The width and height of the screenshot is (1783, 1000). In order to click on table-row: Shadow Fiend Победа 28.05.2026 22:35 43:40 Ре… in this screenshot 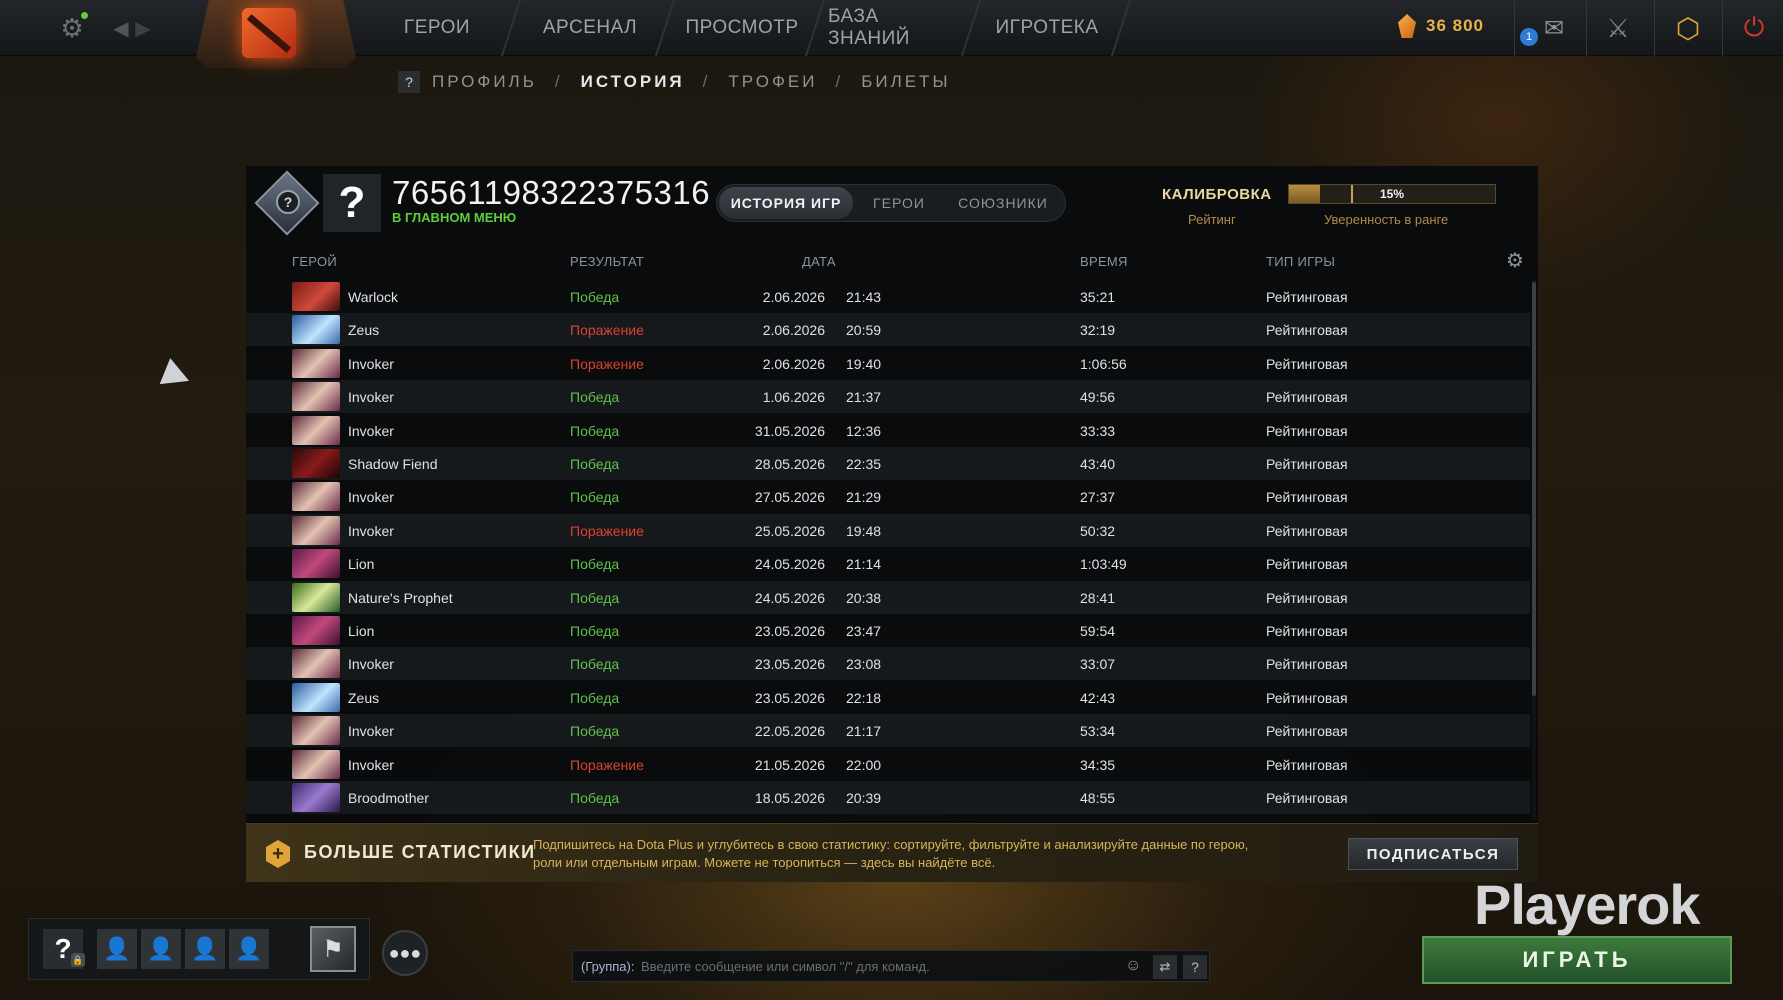, I will do `click(888, 463)`.